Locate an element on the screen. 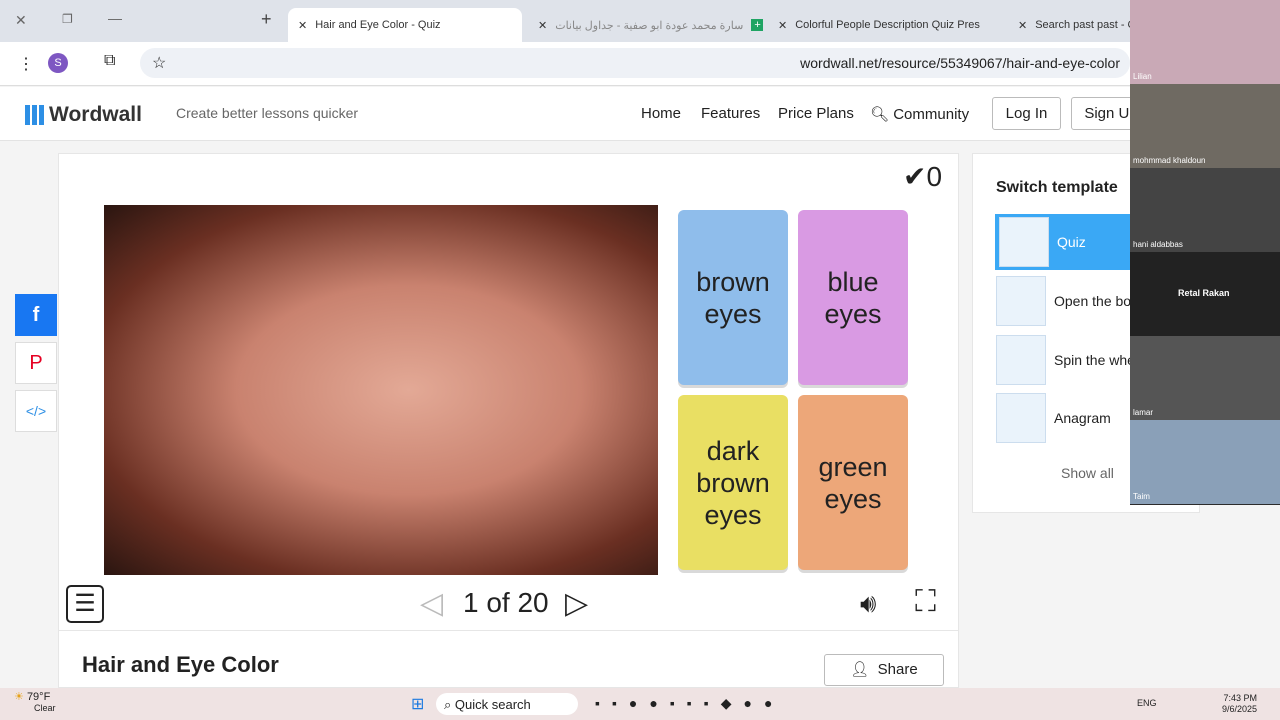 This screenshot has height=720, width=1280. activity-title: Hair and Eye Color is located at coordinates (180, 664).